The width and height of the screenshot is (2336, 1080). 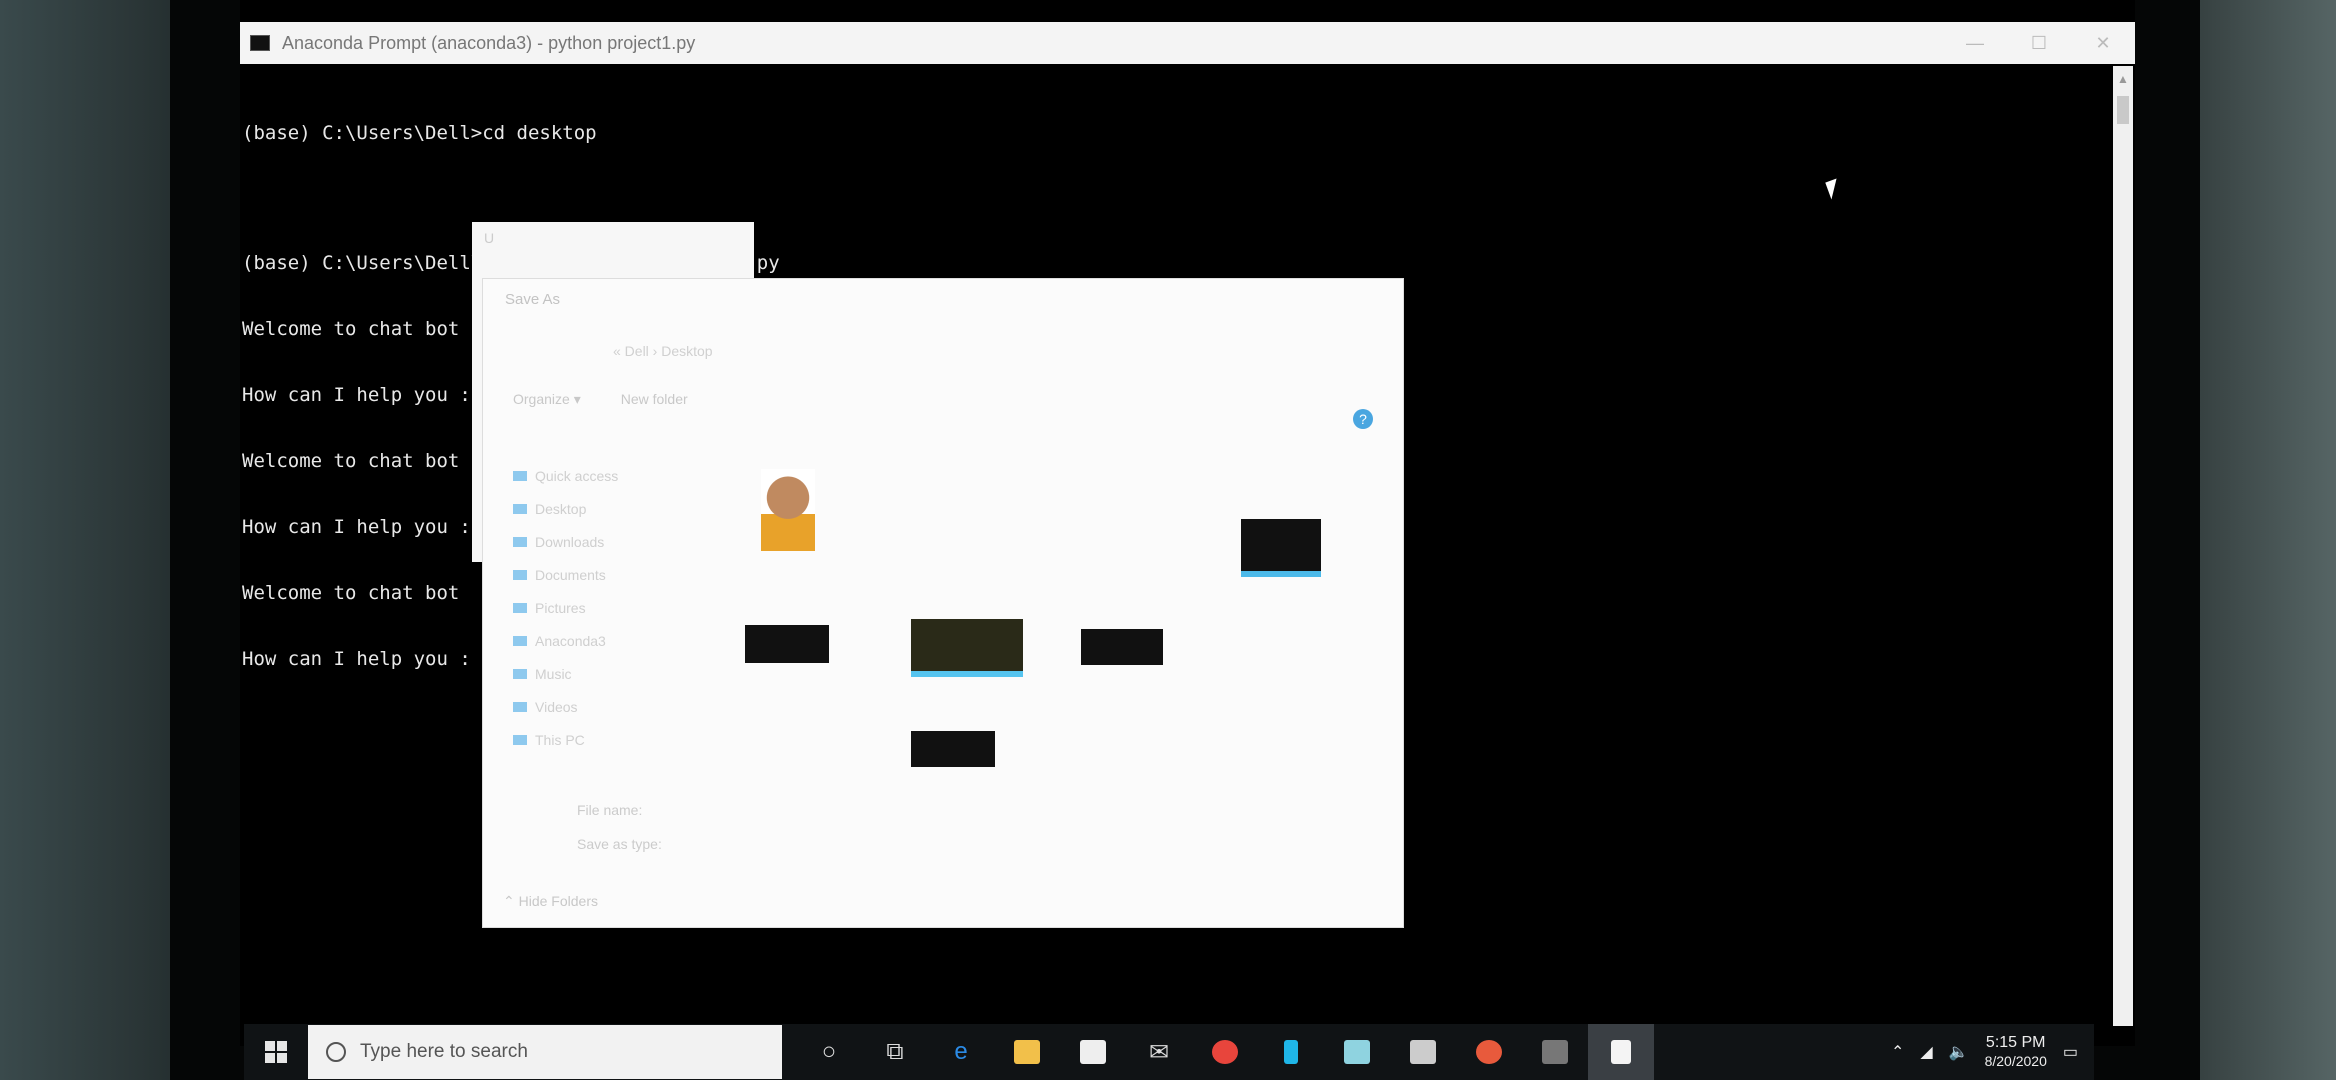 I want to click on vertical-scrollbar: ▲, so click(x=2123, y=546).